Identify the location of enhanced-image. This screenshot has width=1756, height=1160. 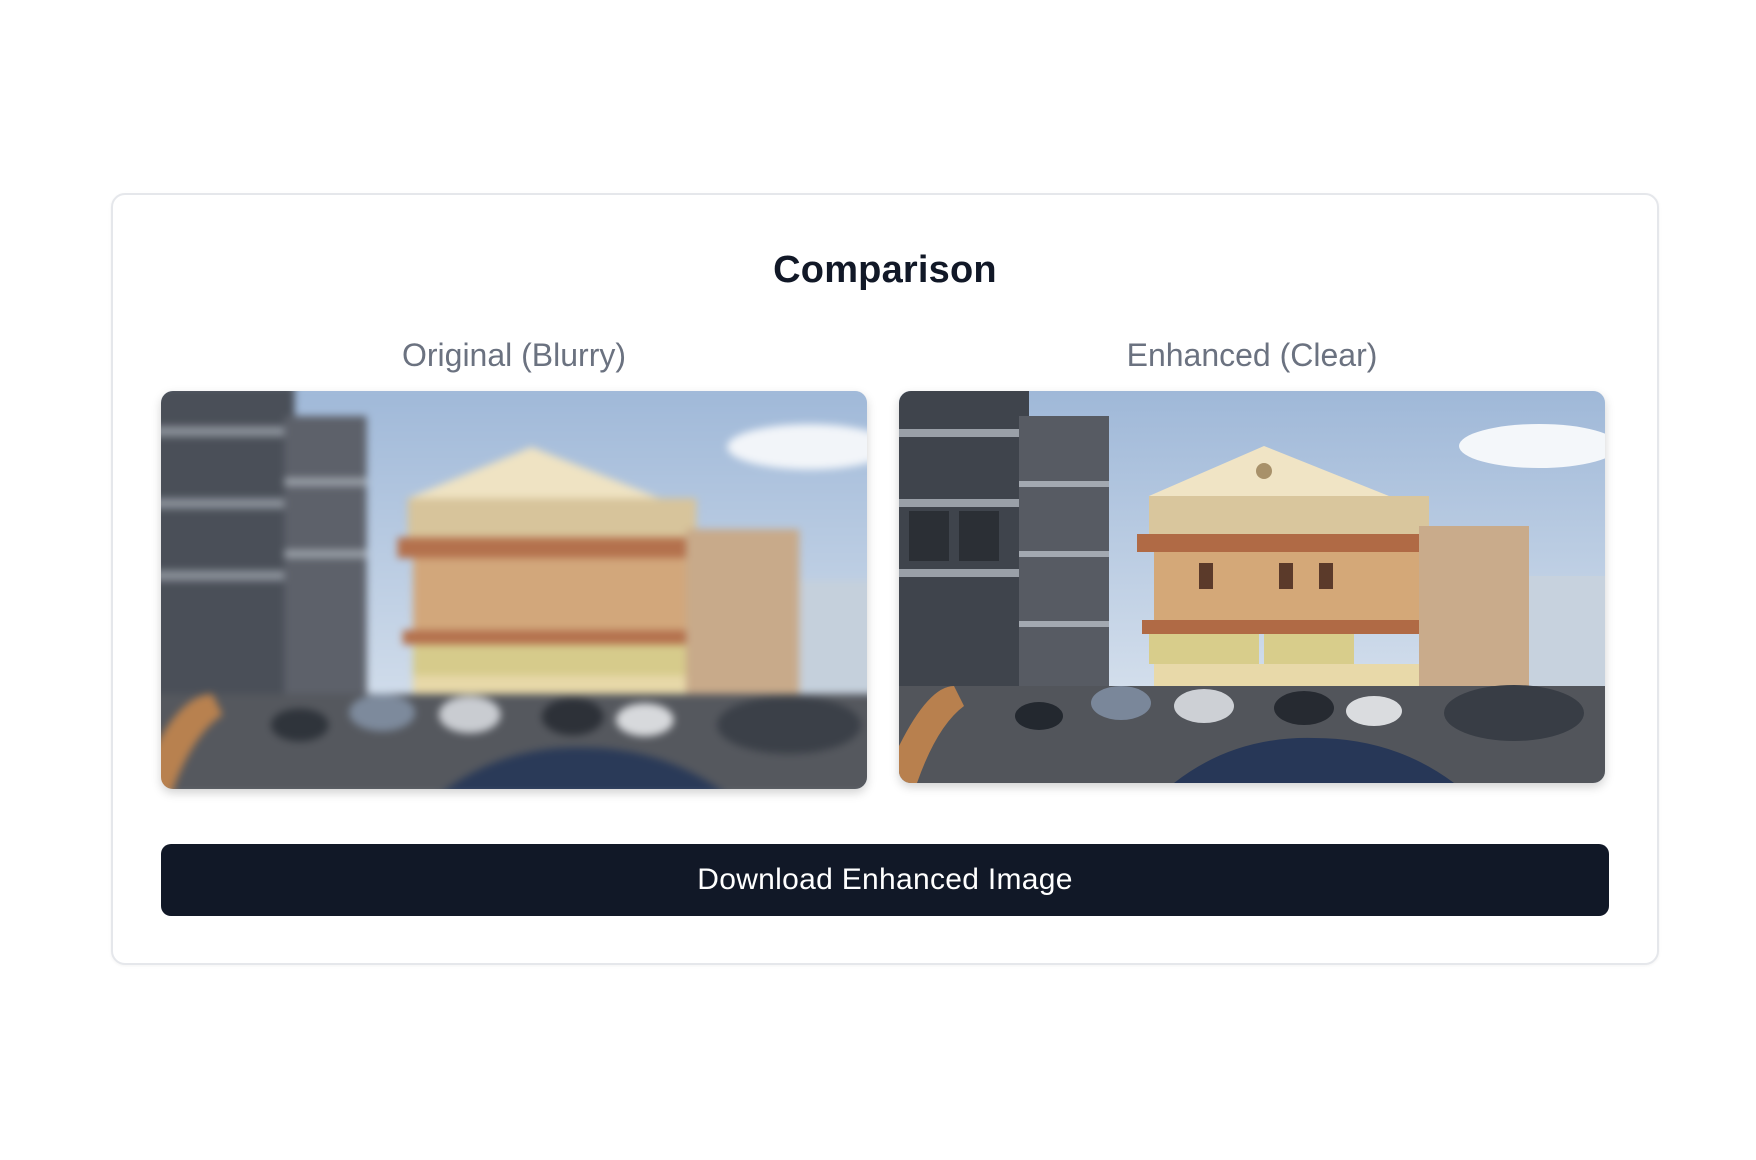
(1252, 587).